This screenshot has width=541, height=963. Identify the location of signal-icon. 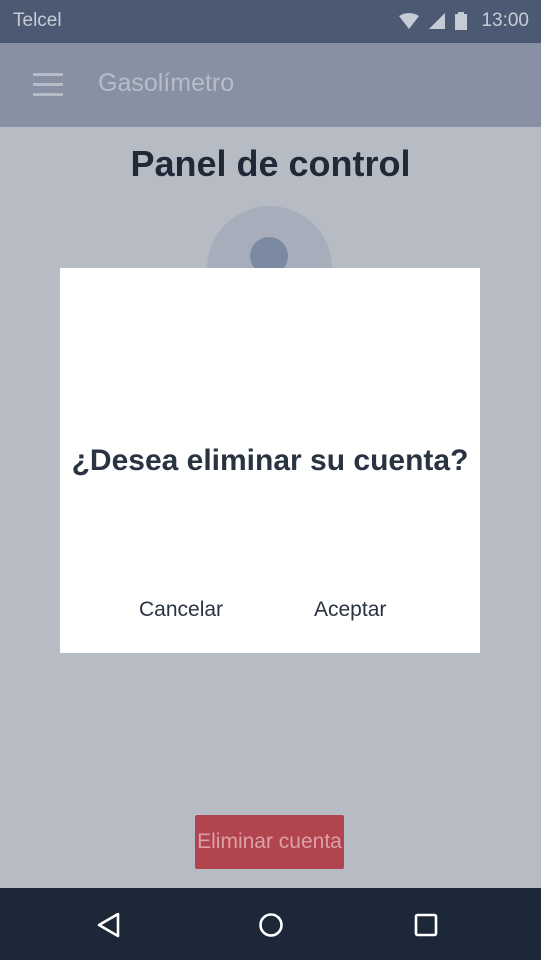
(437, 21).